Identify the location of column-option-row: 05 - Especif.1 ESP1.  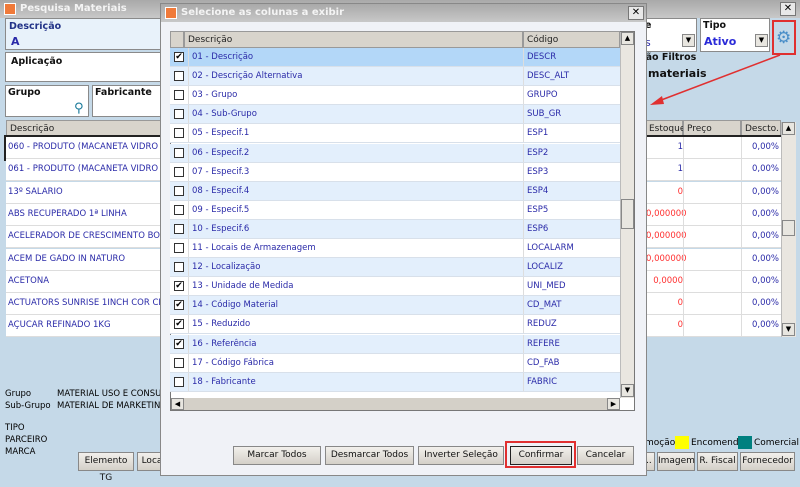
(395, 134).